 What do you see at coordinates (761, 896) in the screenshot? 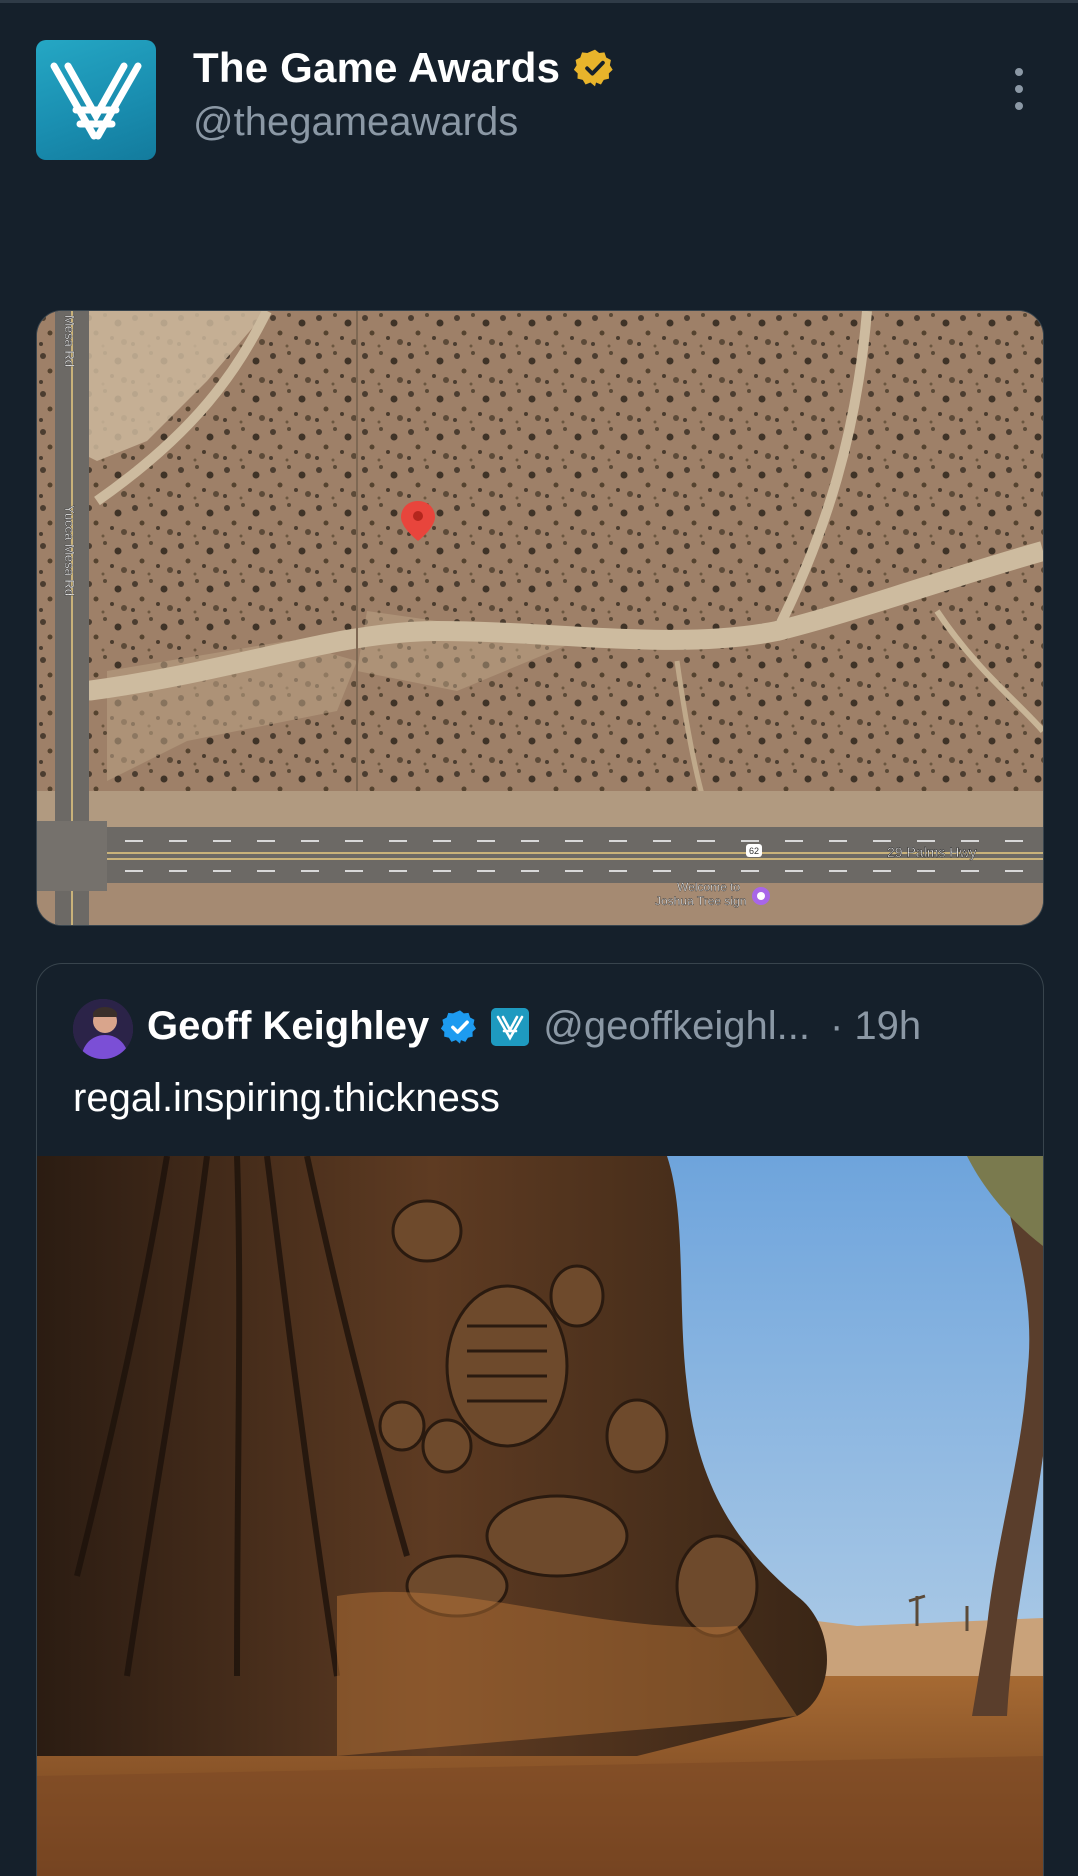
I see `poi-pin-icon` at bounding box center [761, 896].